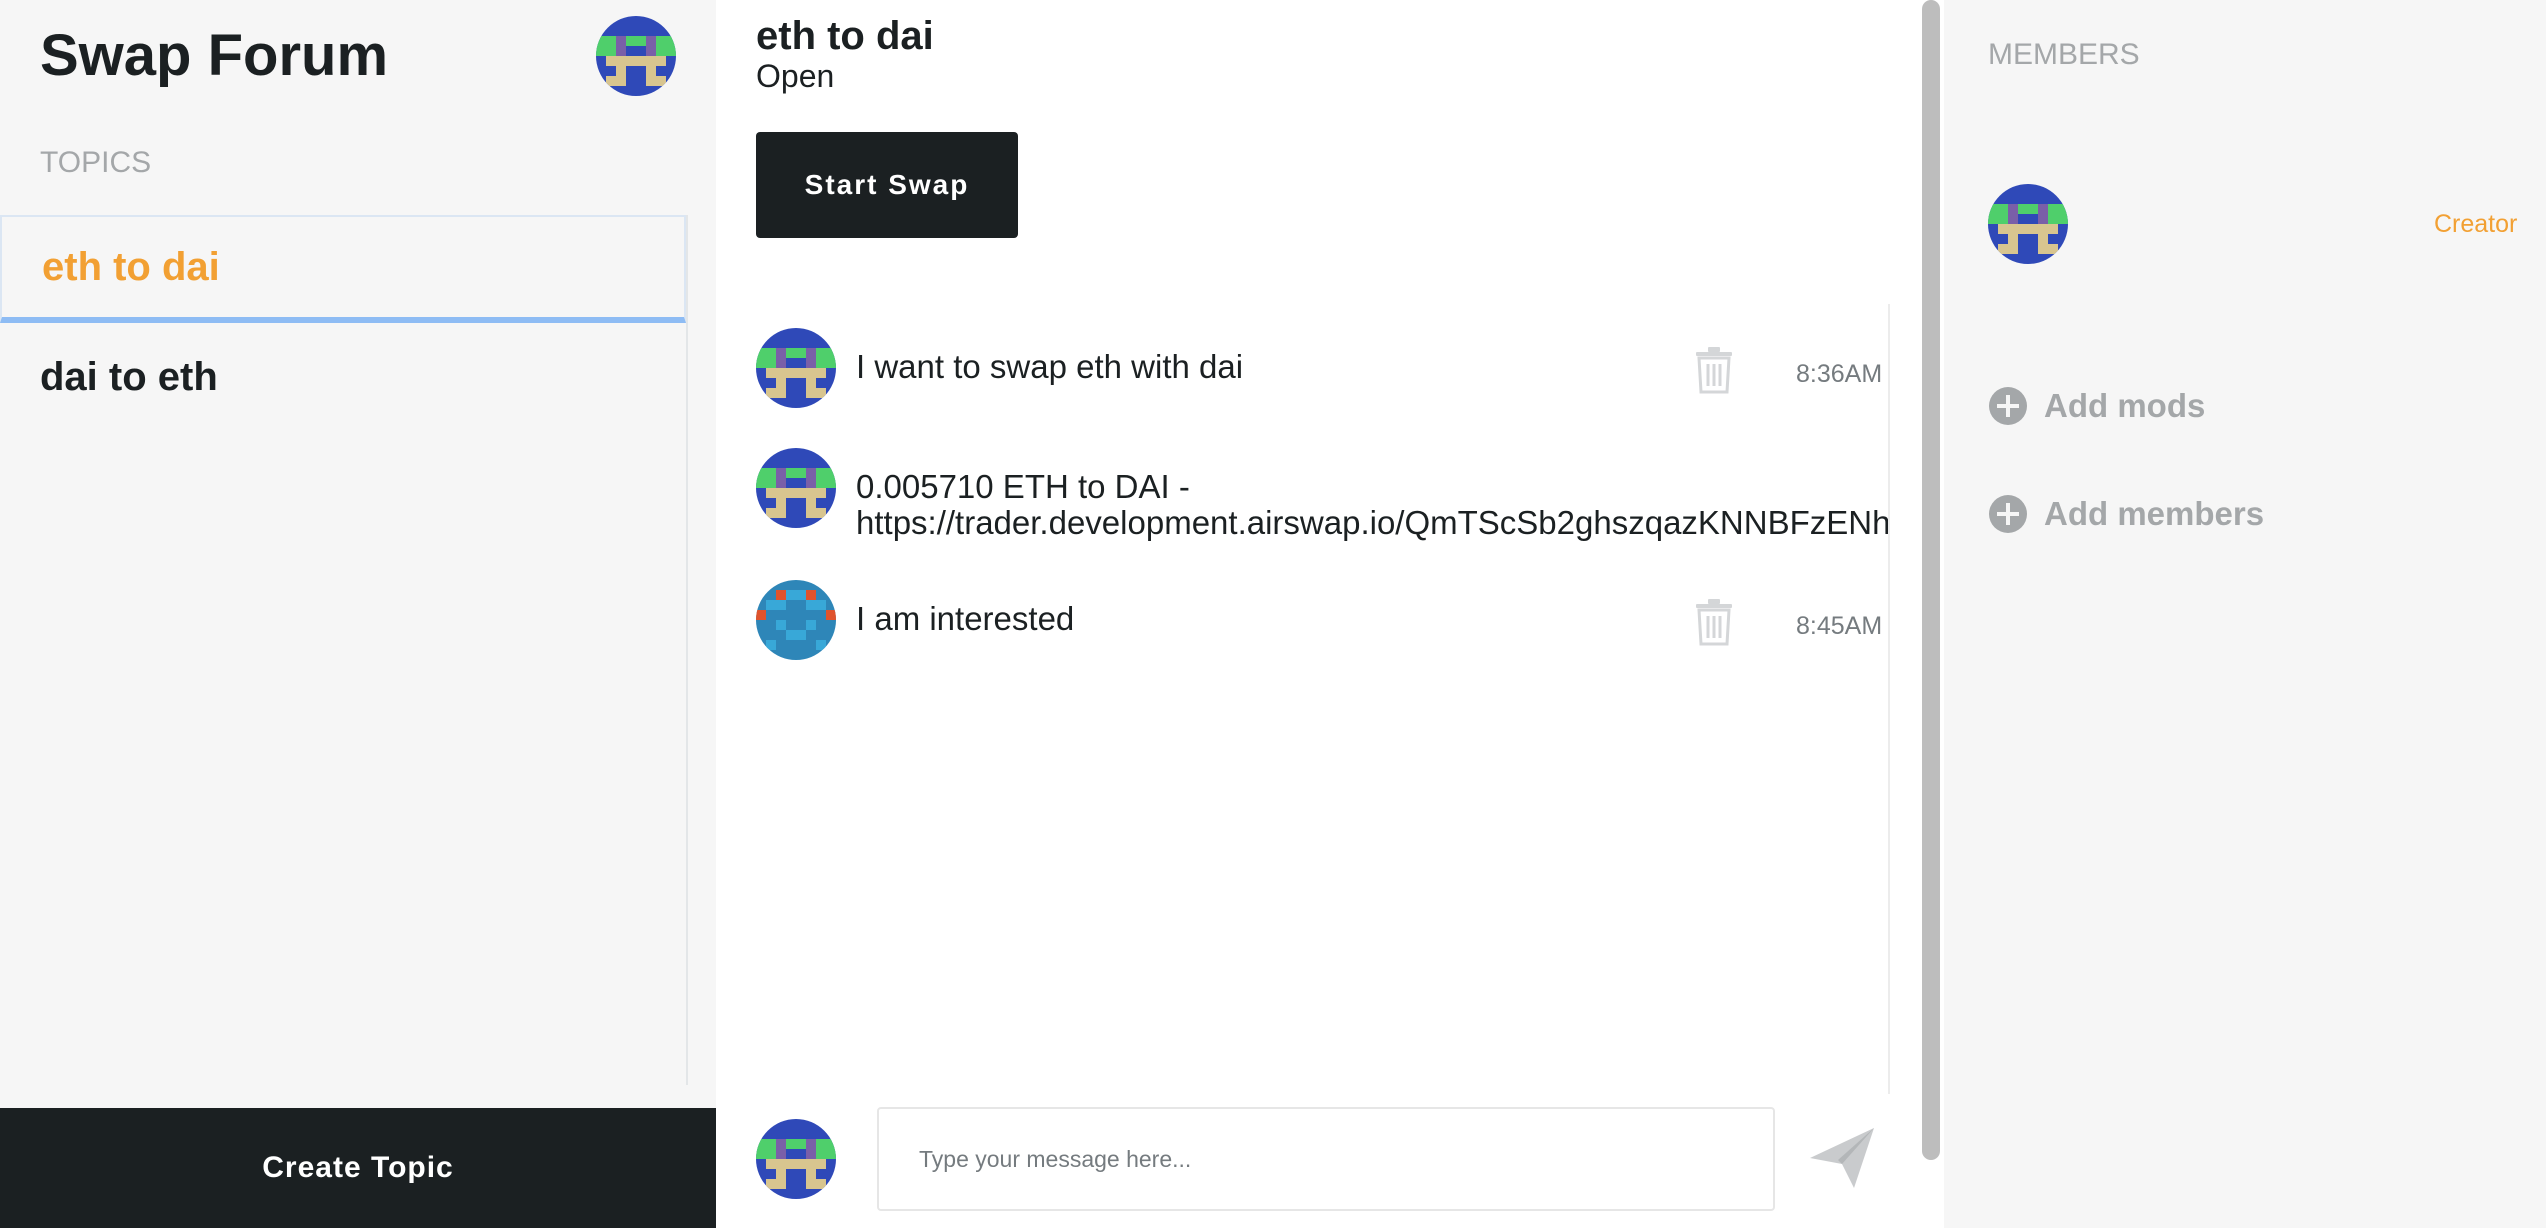 The width and height of the screenshot is (2546, 1228). Describe the element at coordinates (2028, 224) in the screenshot. I see `member-avatar` at that location.